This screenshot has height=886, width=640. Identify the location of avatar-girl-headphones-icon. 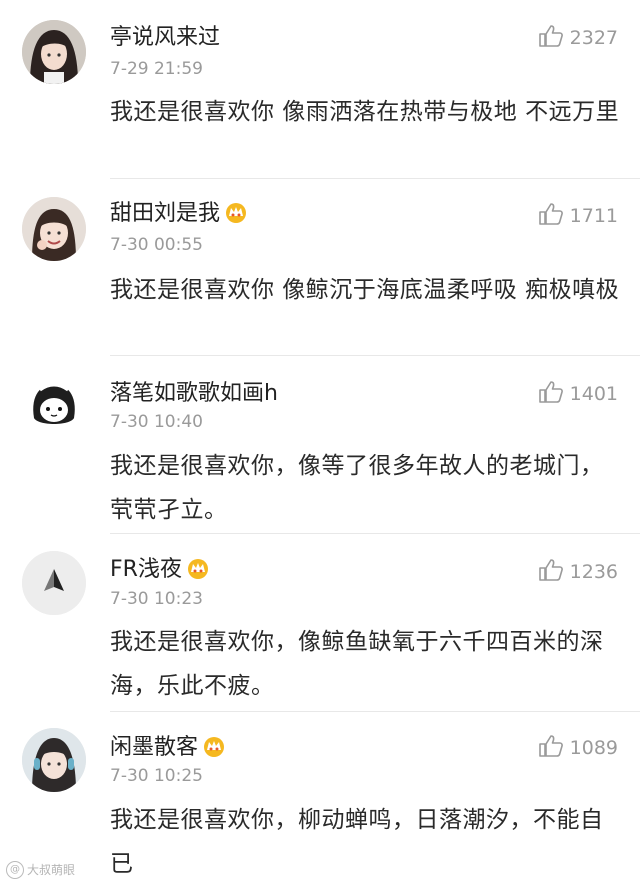
(54, 760).